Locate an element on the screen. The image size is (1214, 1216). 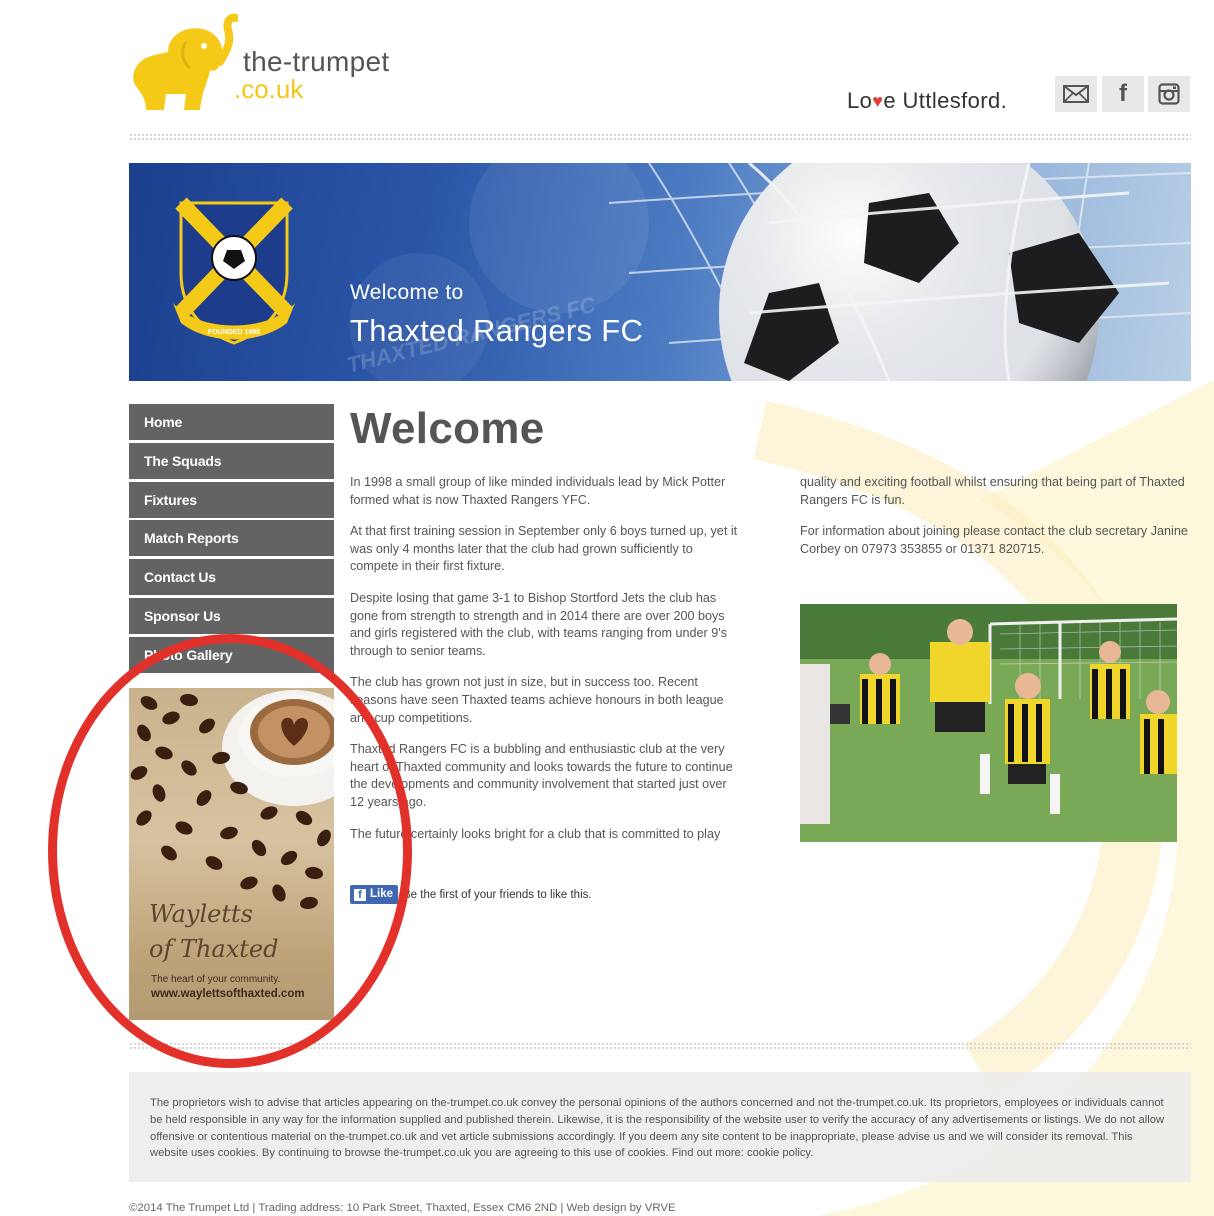
tagline: Lo♥e Uttlesford. is located at coordinates (927, 101).